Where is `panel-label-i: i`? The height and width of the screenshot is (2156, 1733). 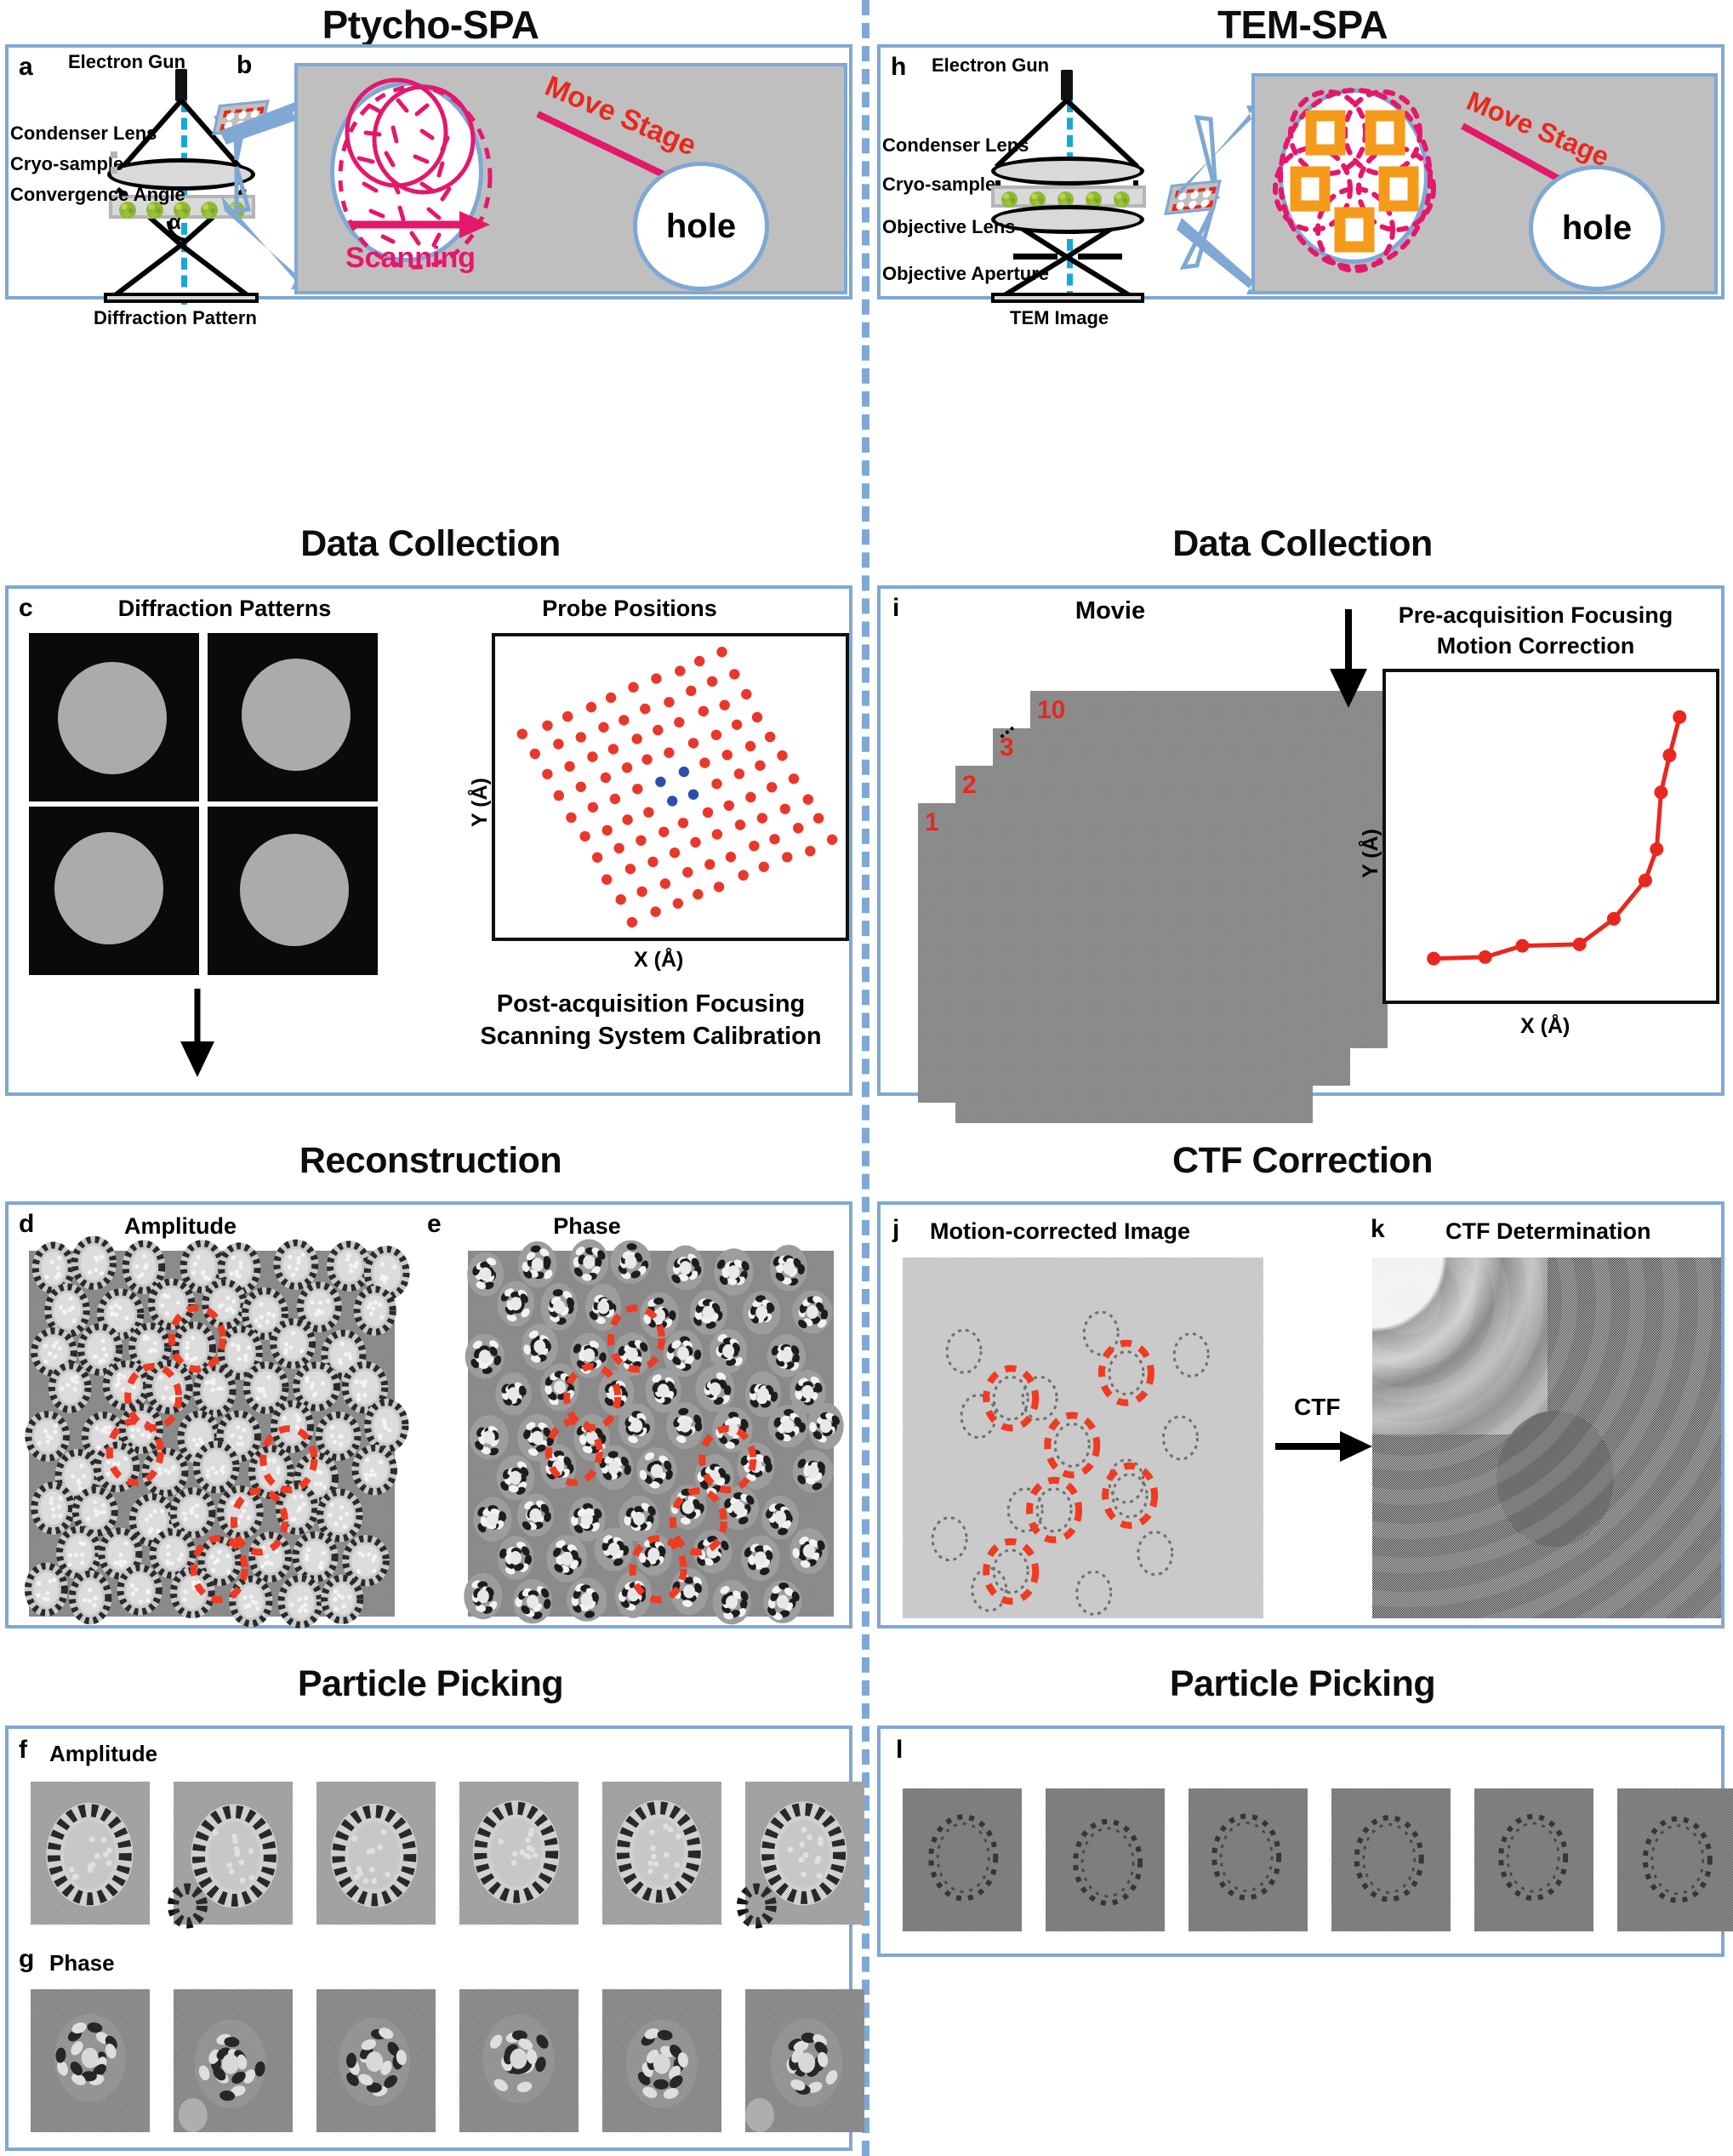 panel-label-i: i is located at coordinates (896, 608).